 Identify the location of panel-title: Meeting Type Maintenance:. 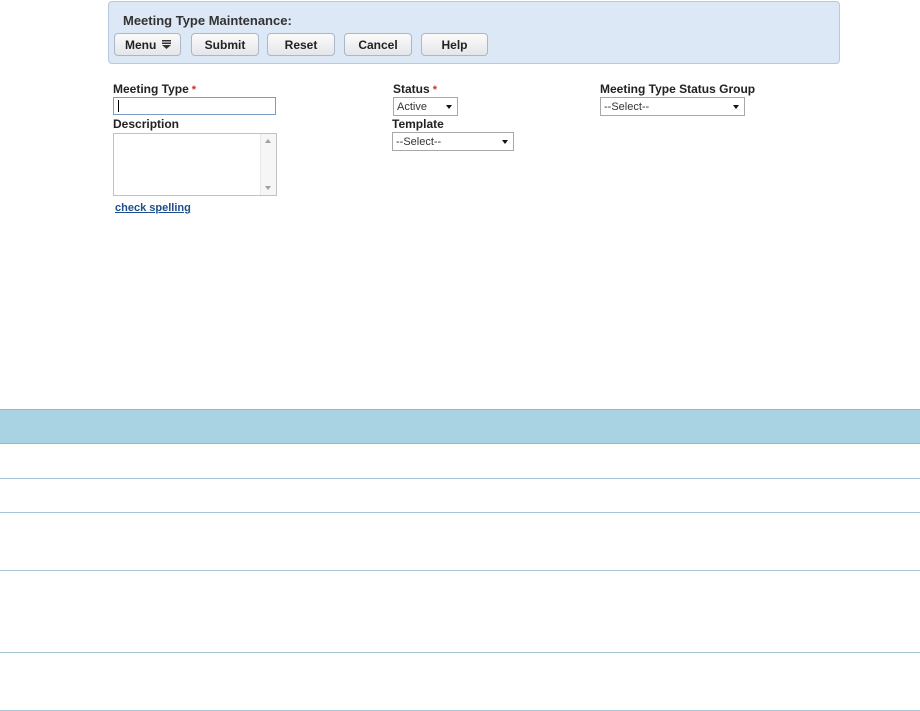
(207, 20).